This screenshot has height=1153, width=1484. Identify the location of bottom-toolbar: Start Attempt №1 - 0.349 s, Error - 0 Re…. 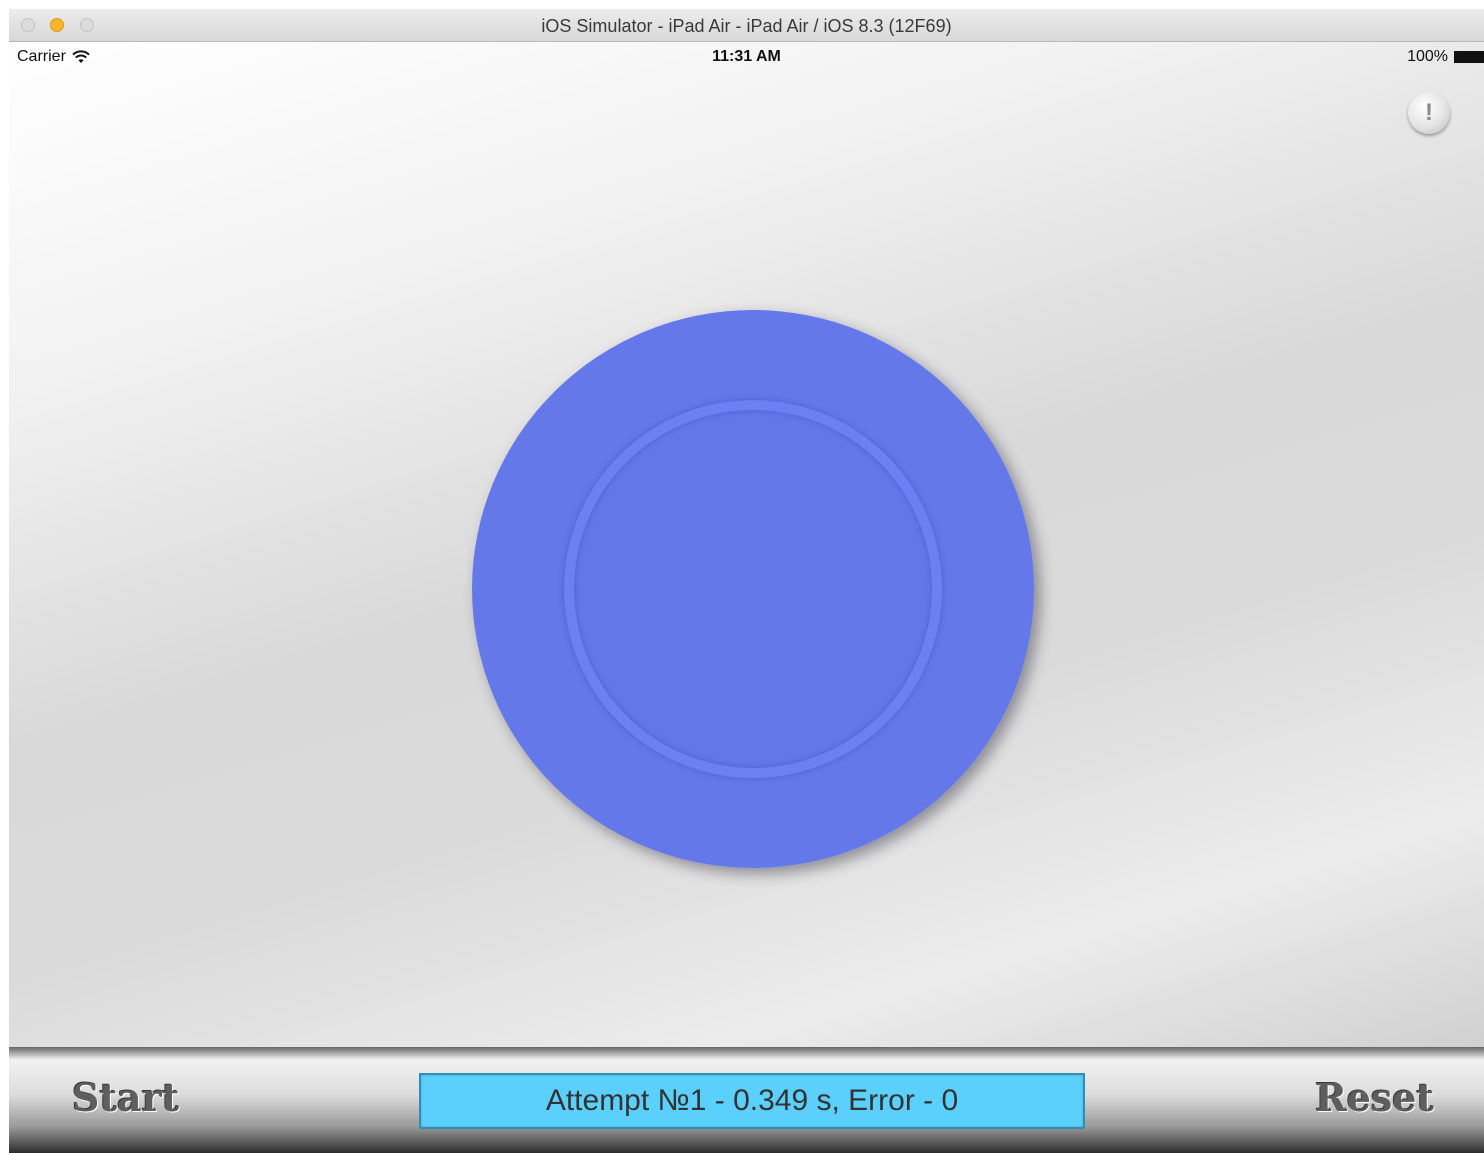
(746, 1100).